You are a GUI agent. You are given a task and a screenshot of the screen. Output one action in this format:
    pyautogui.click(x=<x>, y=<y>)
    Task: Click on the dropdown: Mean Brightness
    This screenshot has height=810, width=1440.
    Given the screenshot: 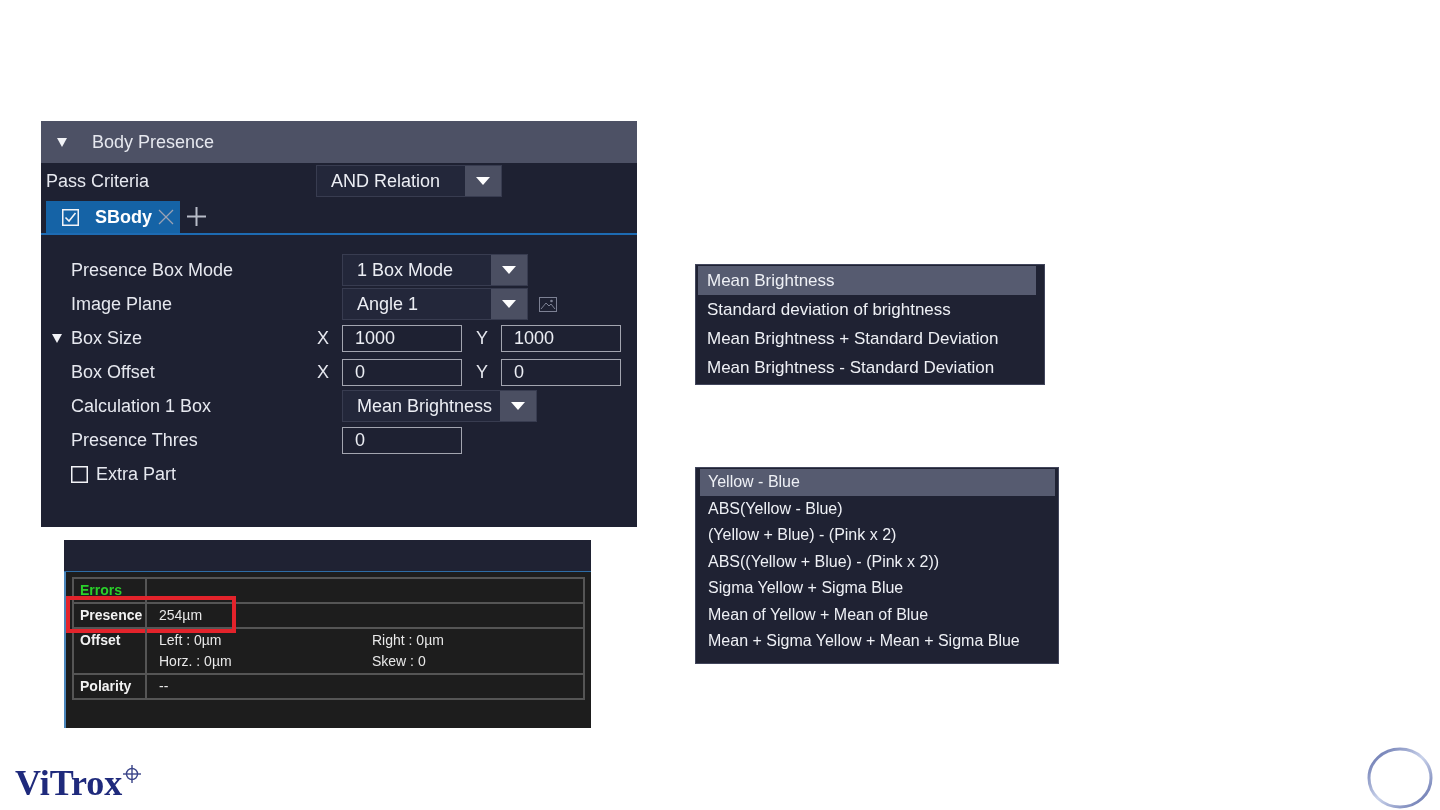 What is the action you would take?
    pyautogui.click(x=440, y=406)
    